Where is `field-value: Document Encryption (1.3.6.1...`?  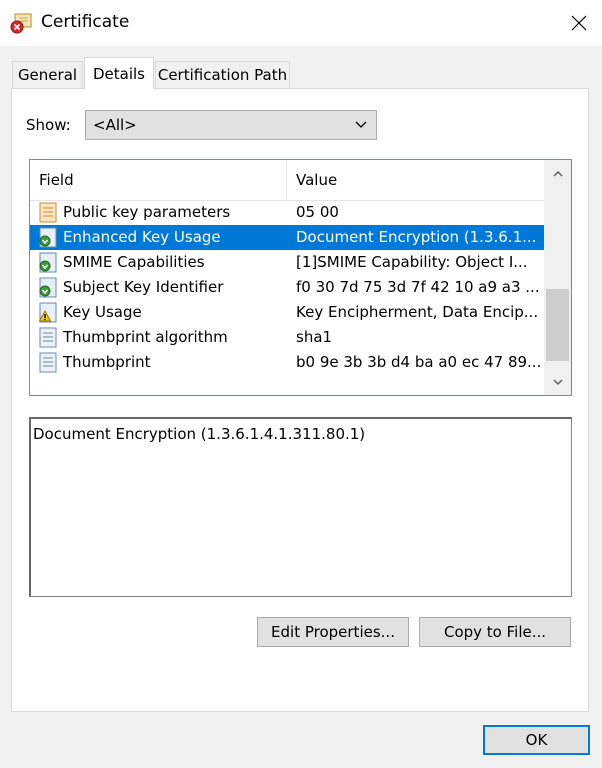
field-value: Document Encryption (1.3.6.1... is located at coordinates (416, 237).